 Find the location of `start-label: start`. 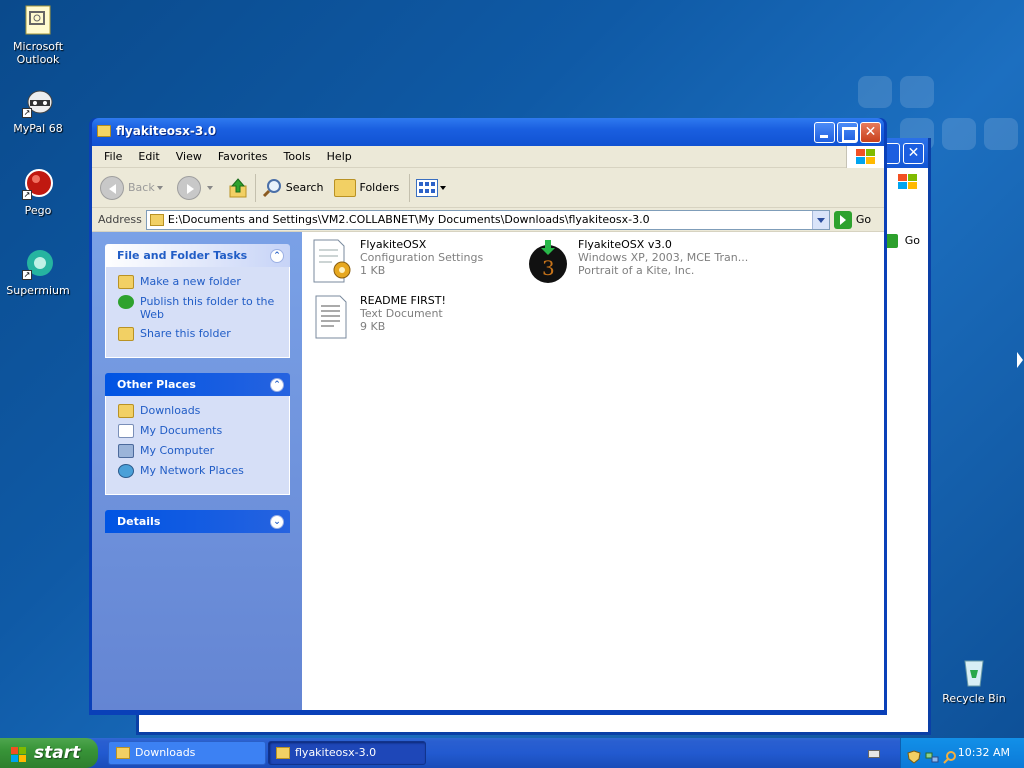

start-label: start is located at coordinates (57, 753).